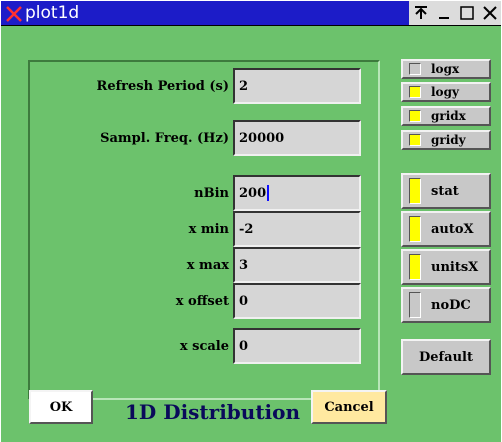  I want to click on unitsx-label: unitsX, so click(455, 267).